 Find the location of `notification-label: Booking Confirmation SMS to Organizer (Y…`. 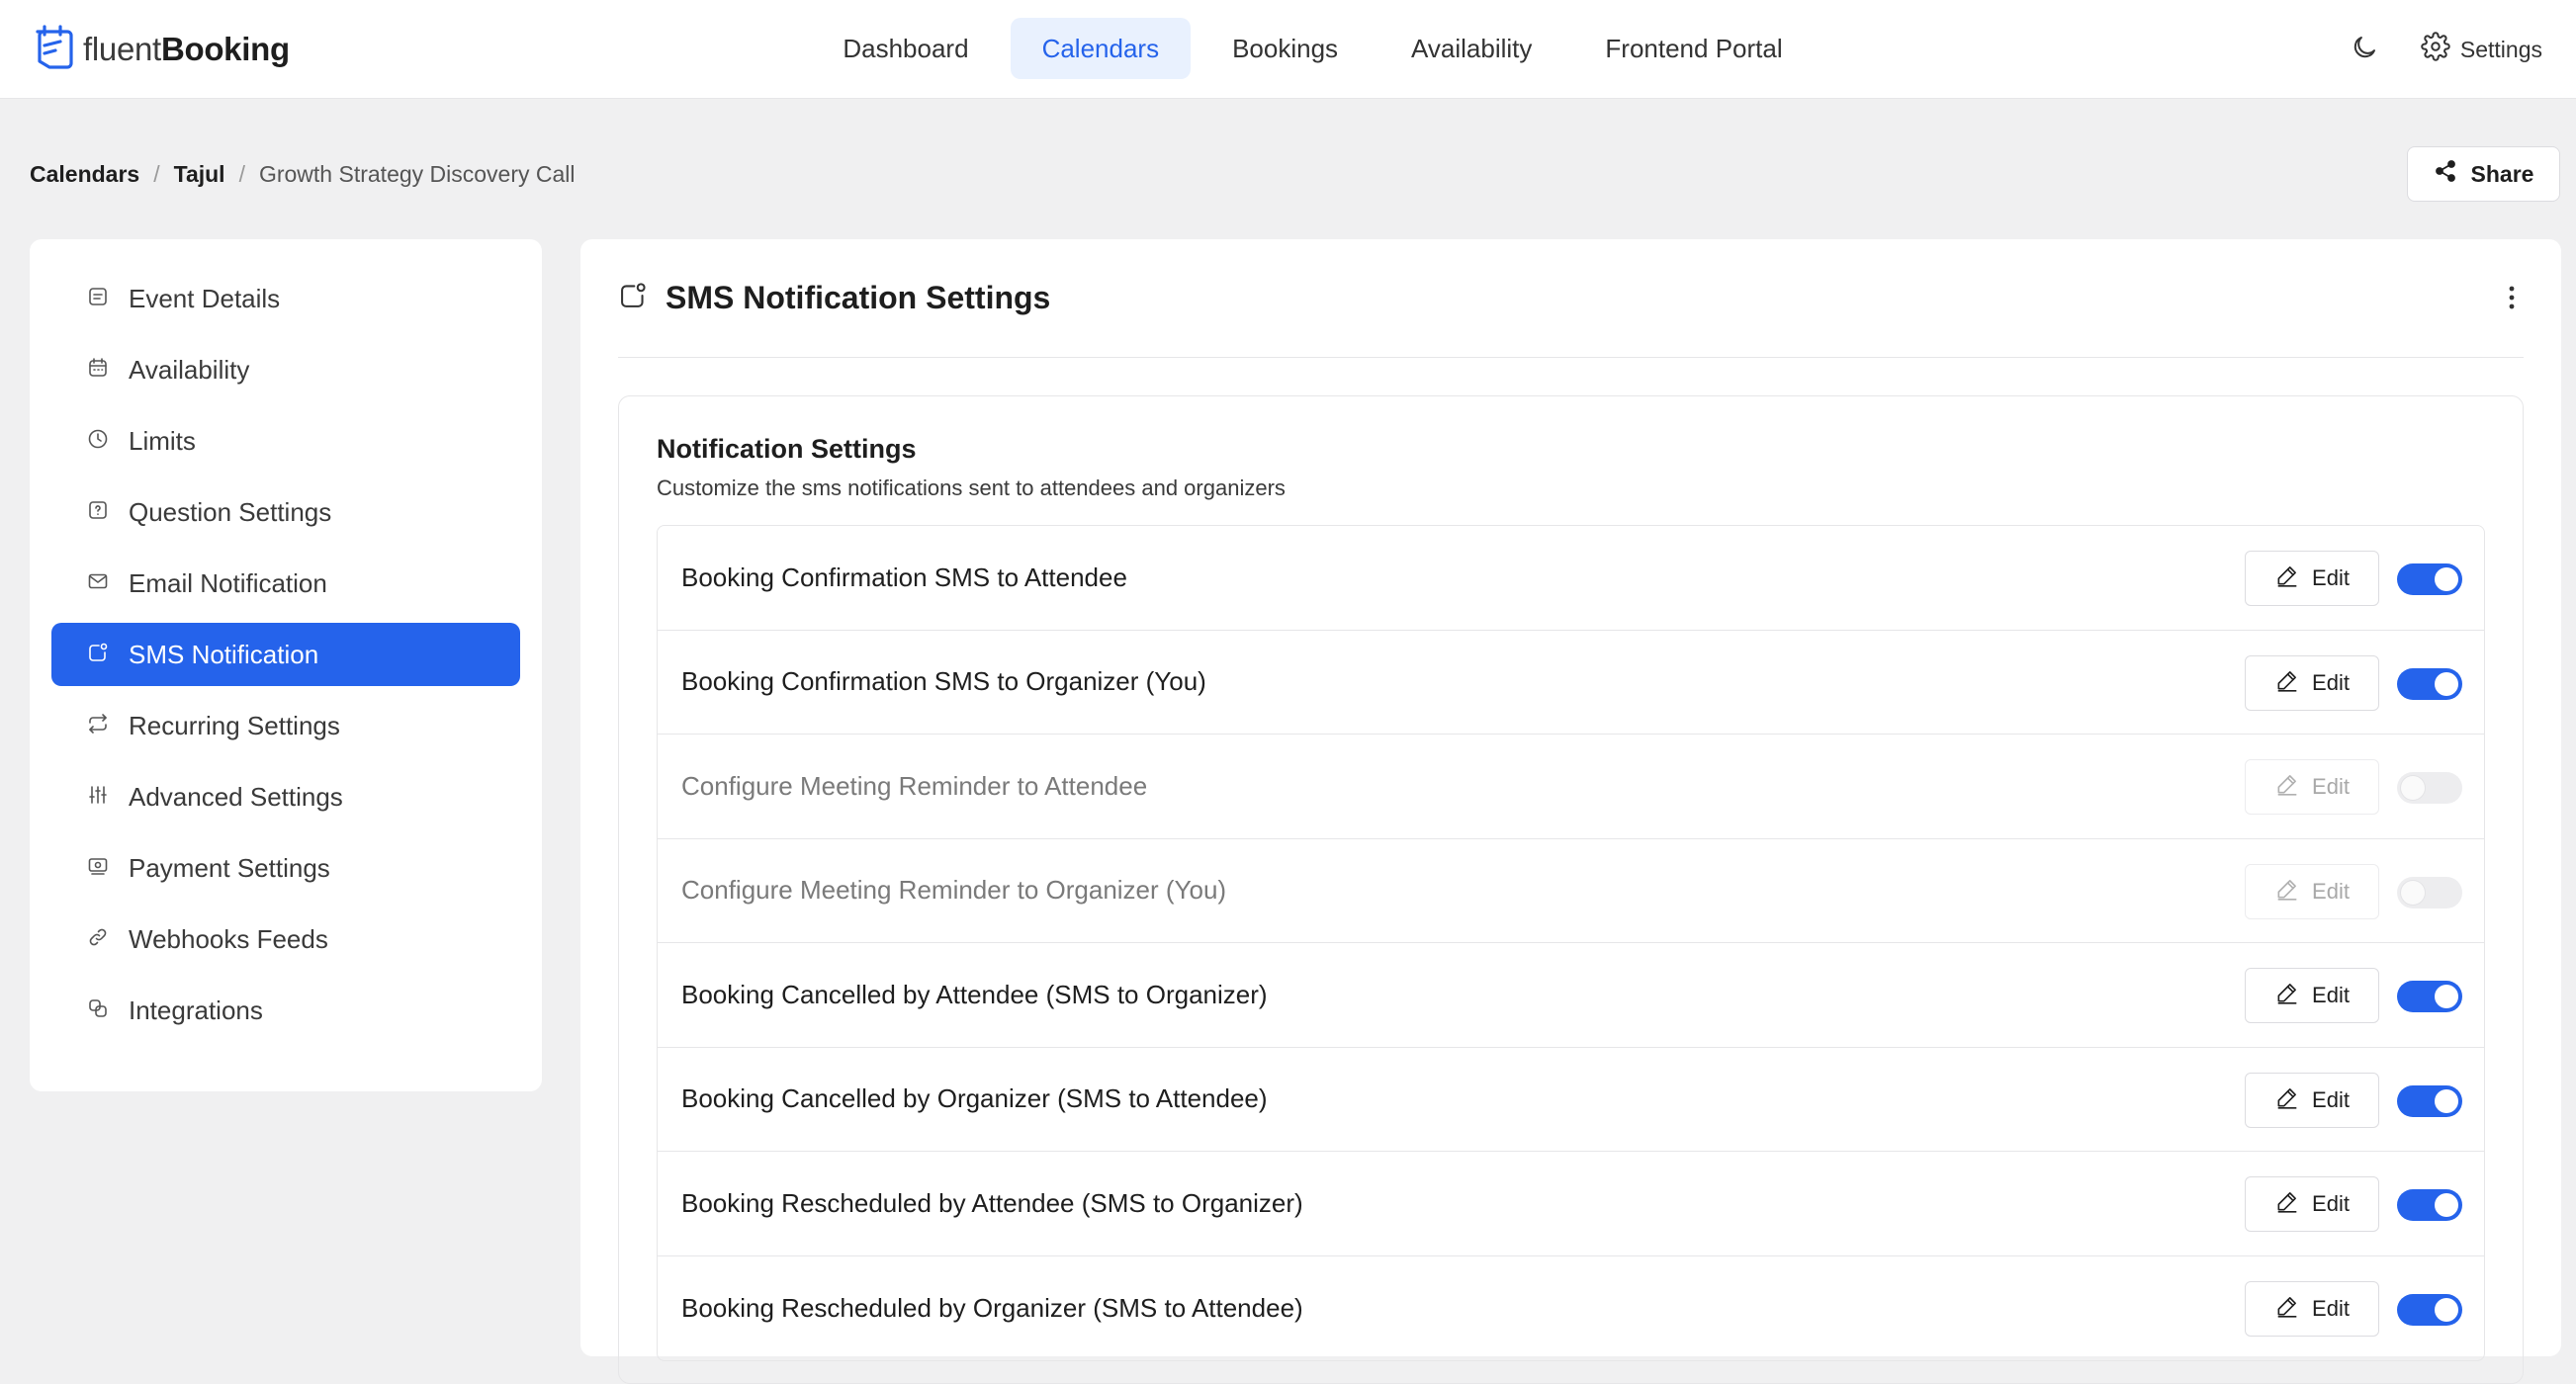

notification-label: Booking Confirmation SMS to Organizer (Y… is located at coordinates (943, 682).